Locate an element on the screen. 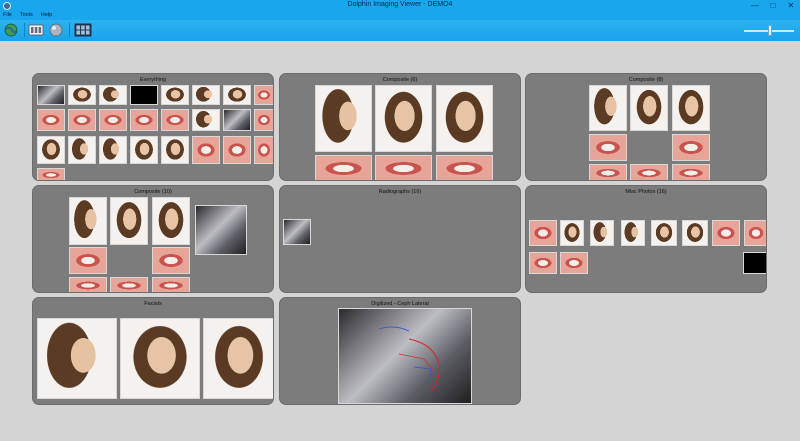  panel-radiographs: Radiographs (16) is located at coordinates (400, 239).